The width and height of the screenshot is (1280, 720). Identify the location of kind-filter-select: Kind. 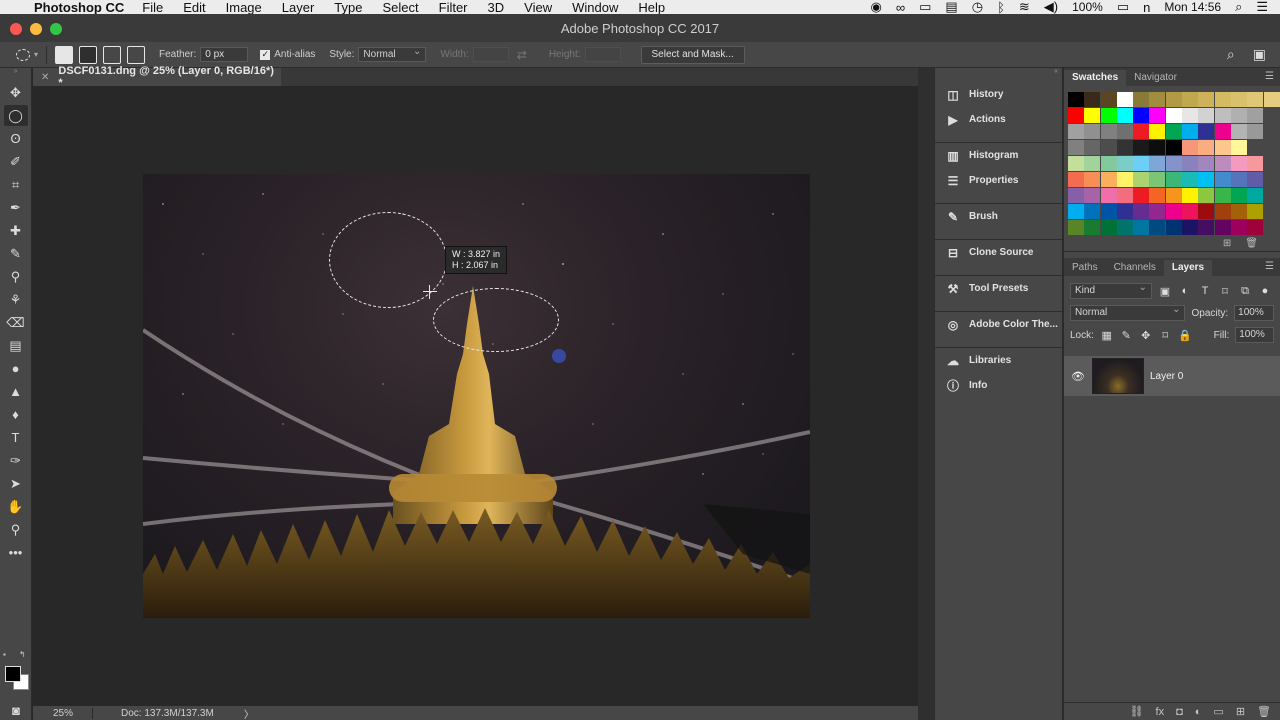
(1111, 290).